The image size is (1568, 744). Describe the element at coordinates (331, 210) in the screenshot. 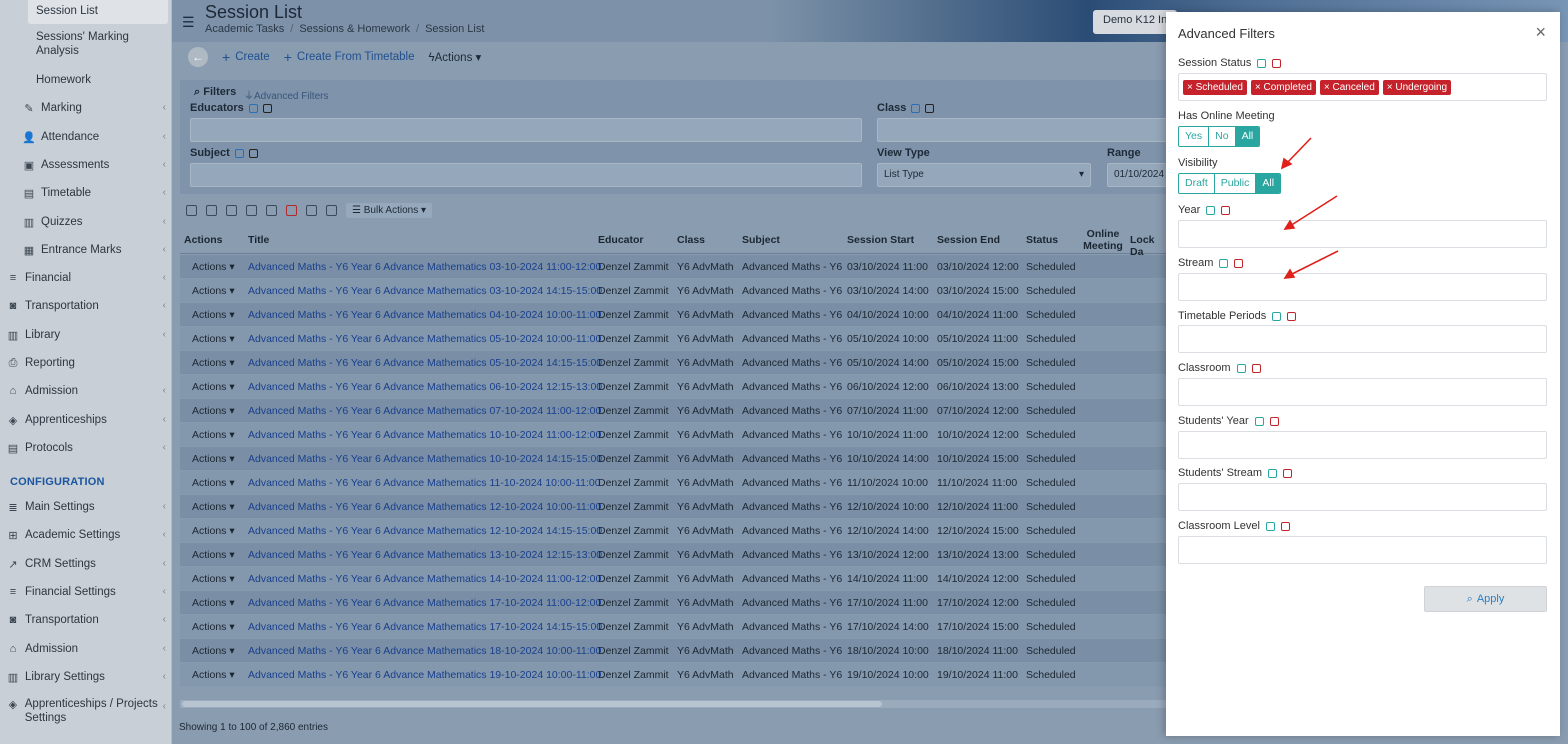

I see `export-icon` at that location.